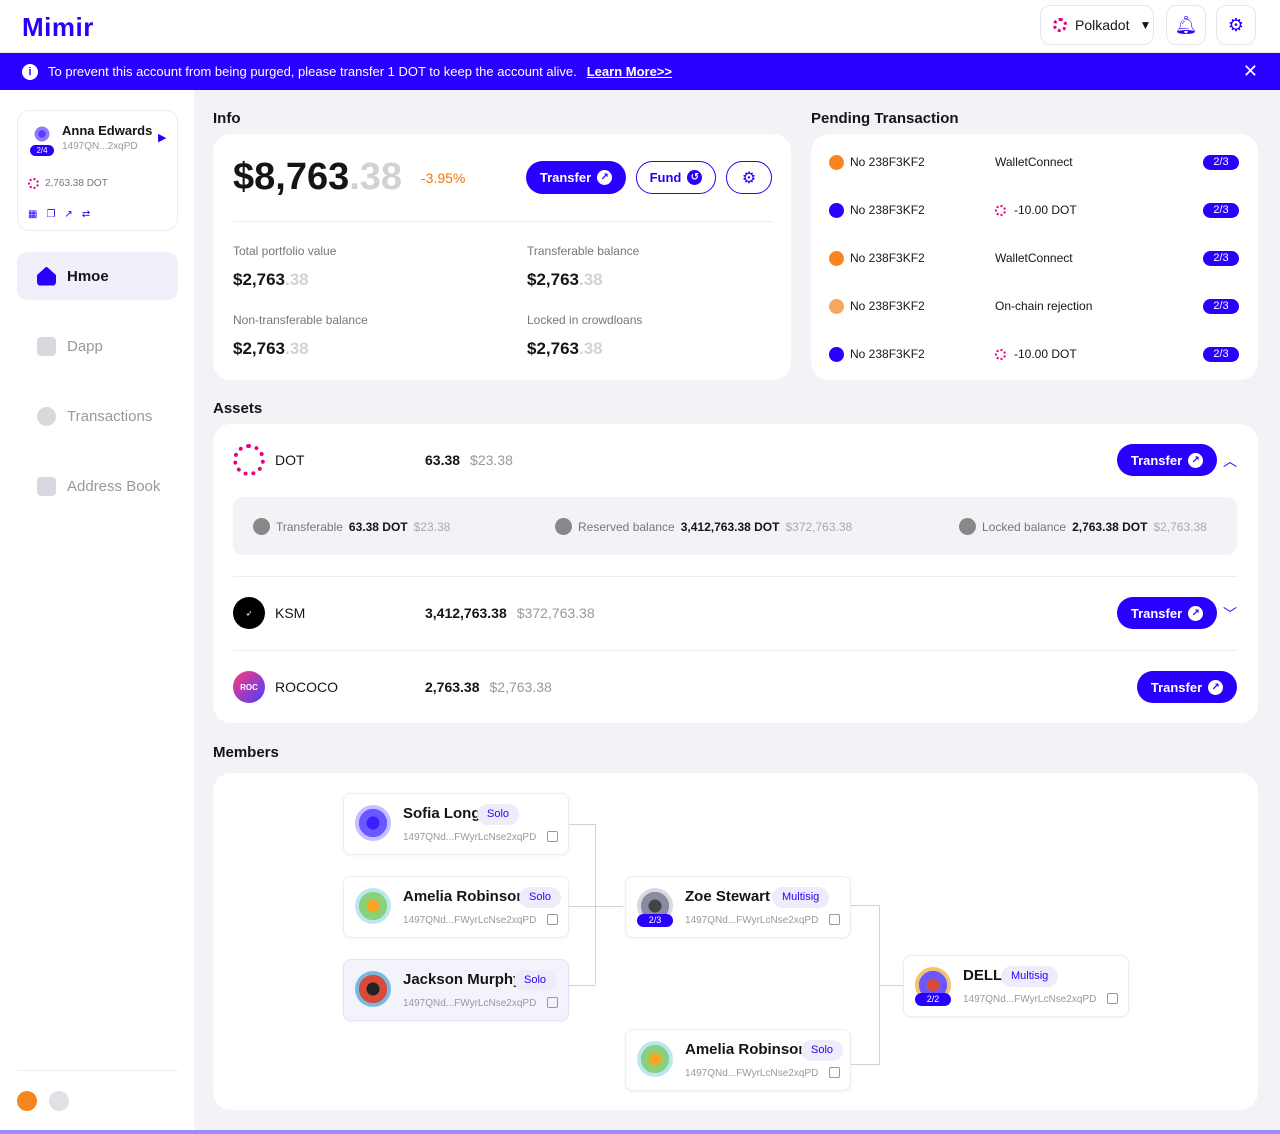 Image resolution: width=1280 pixels, height=1134 pixels. I want to click on settings-button: ⚙, so click(1236, 25).